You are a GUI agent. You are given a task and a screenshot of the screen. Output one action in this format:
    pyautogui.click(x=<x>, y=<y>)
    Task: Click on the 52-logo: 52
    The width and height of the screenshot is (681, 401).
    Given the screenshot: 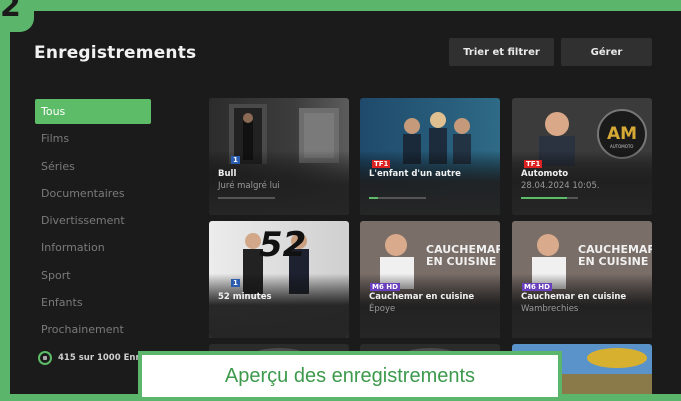 What is the action you would take?
    pyautogui.click(x=283, y=245)
    